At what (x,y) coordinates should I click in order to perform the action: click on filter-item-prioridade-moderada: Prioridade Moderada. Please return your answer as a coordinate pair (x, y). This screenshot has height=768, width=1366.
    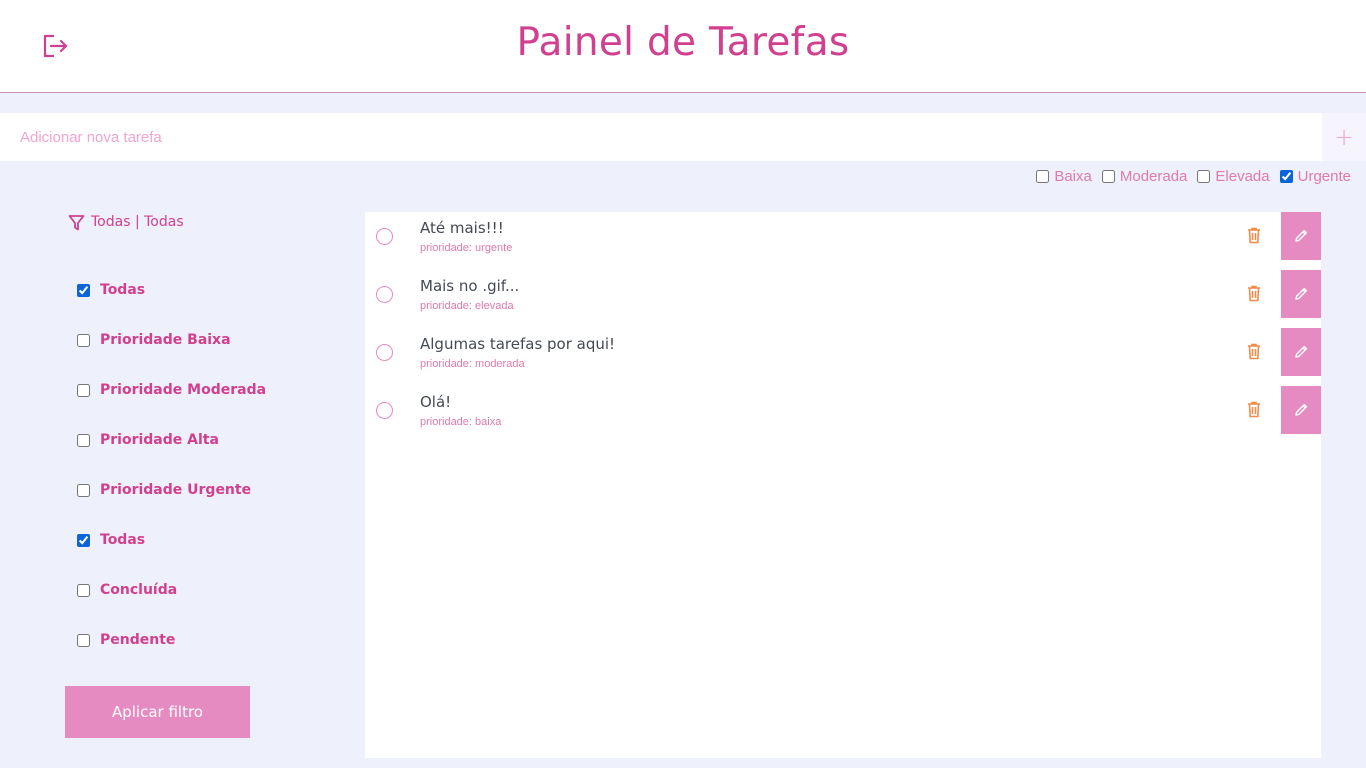
    Looking at the image, I should click on (187, 390).